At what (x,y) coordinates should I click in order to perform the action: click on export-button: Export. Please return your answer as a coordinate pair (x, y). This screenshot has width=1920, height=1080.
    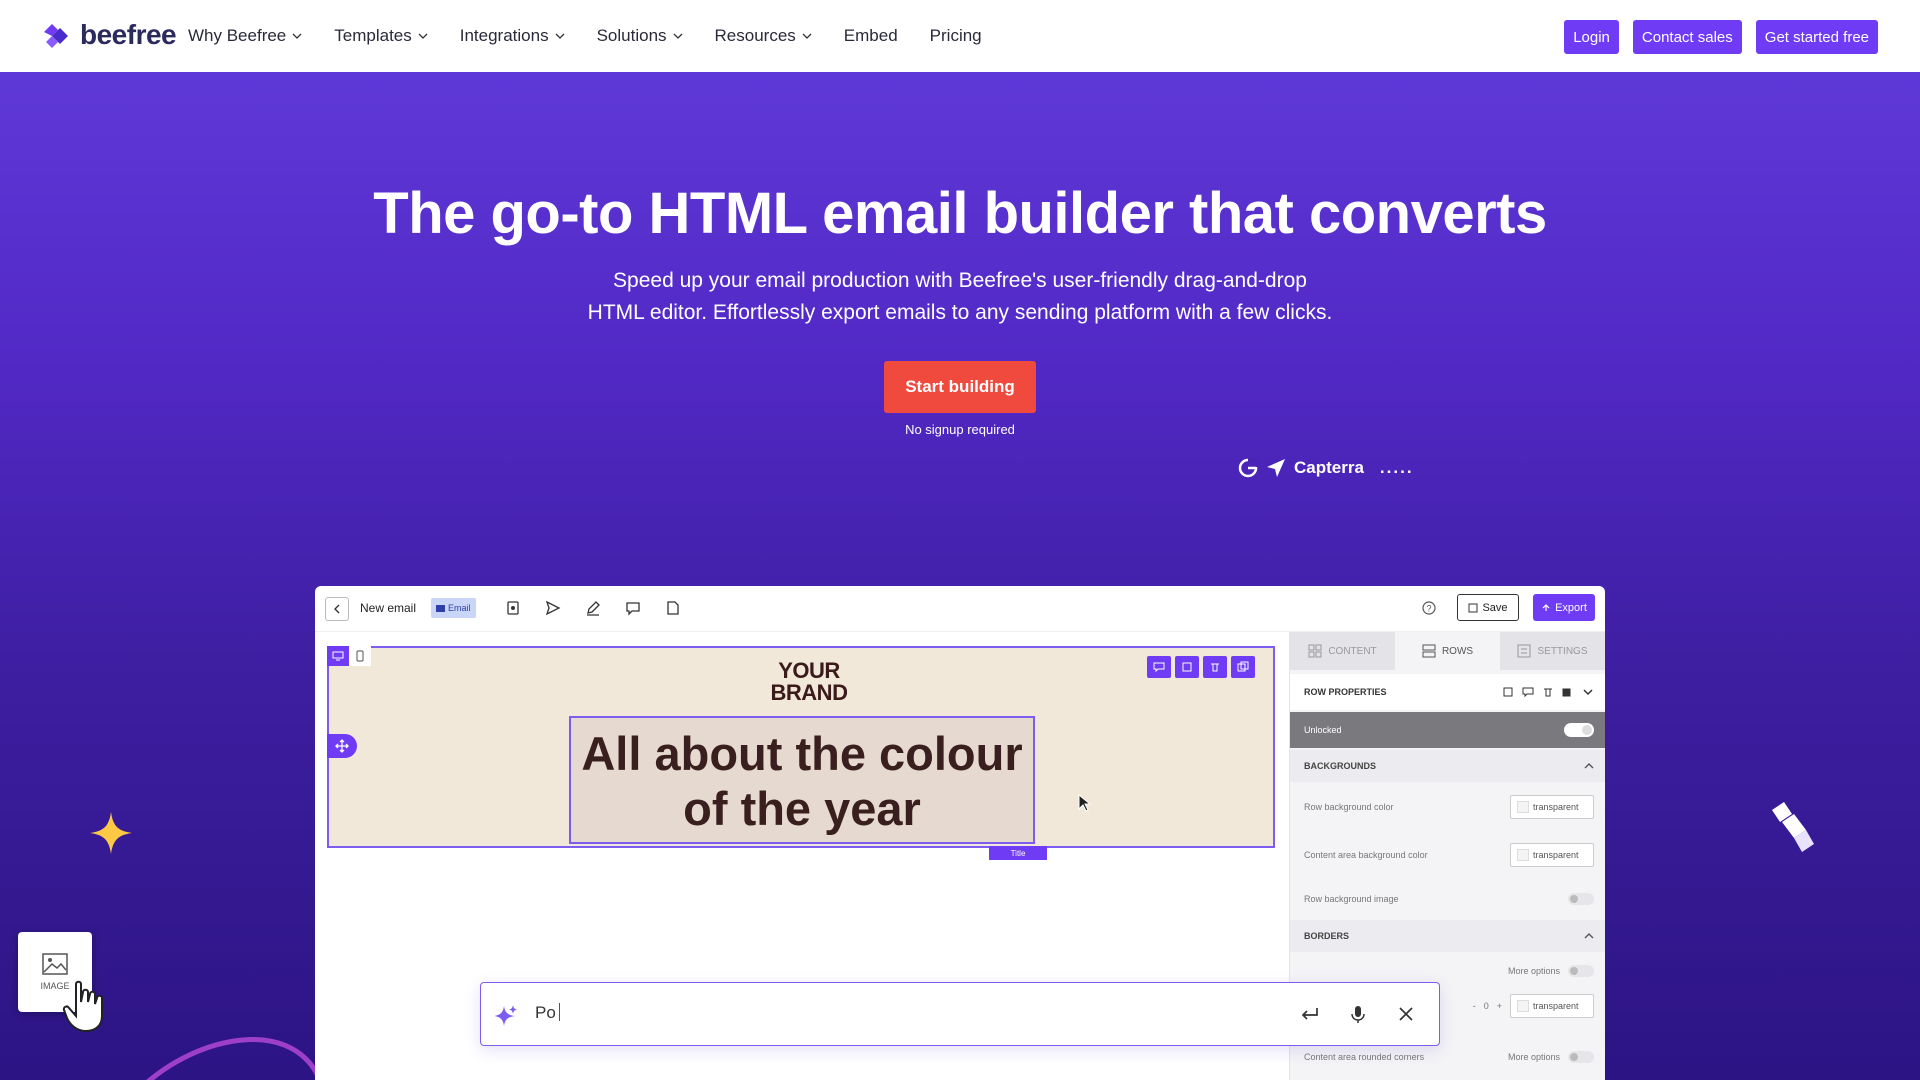
    Looking at the image, I should click on (1564, 607).